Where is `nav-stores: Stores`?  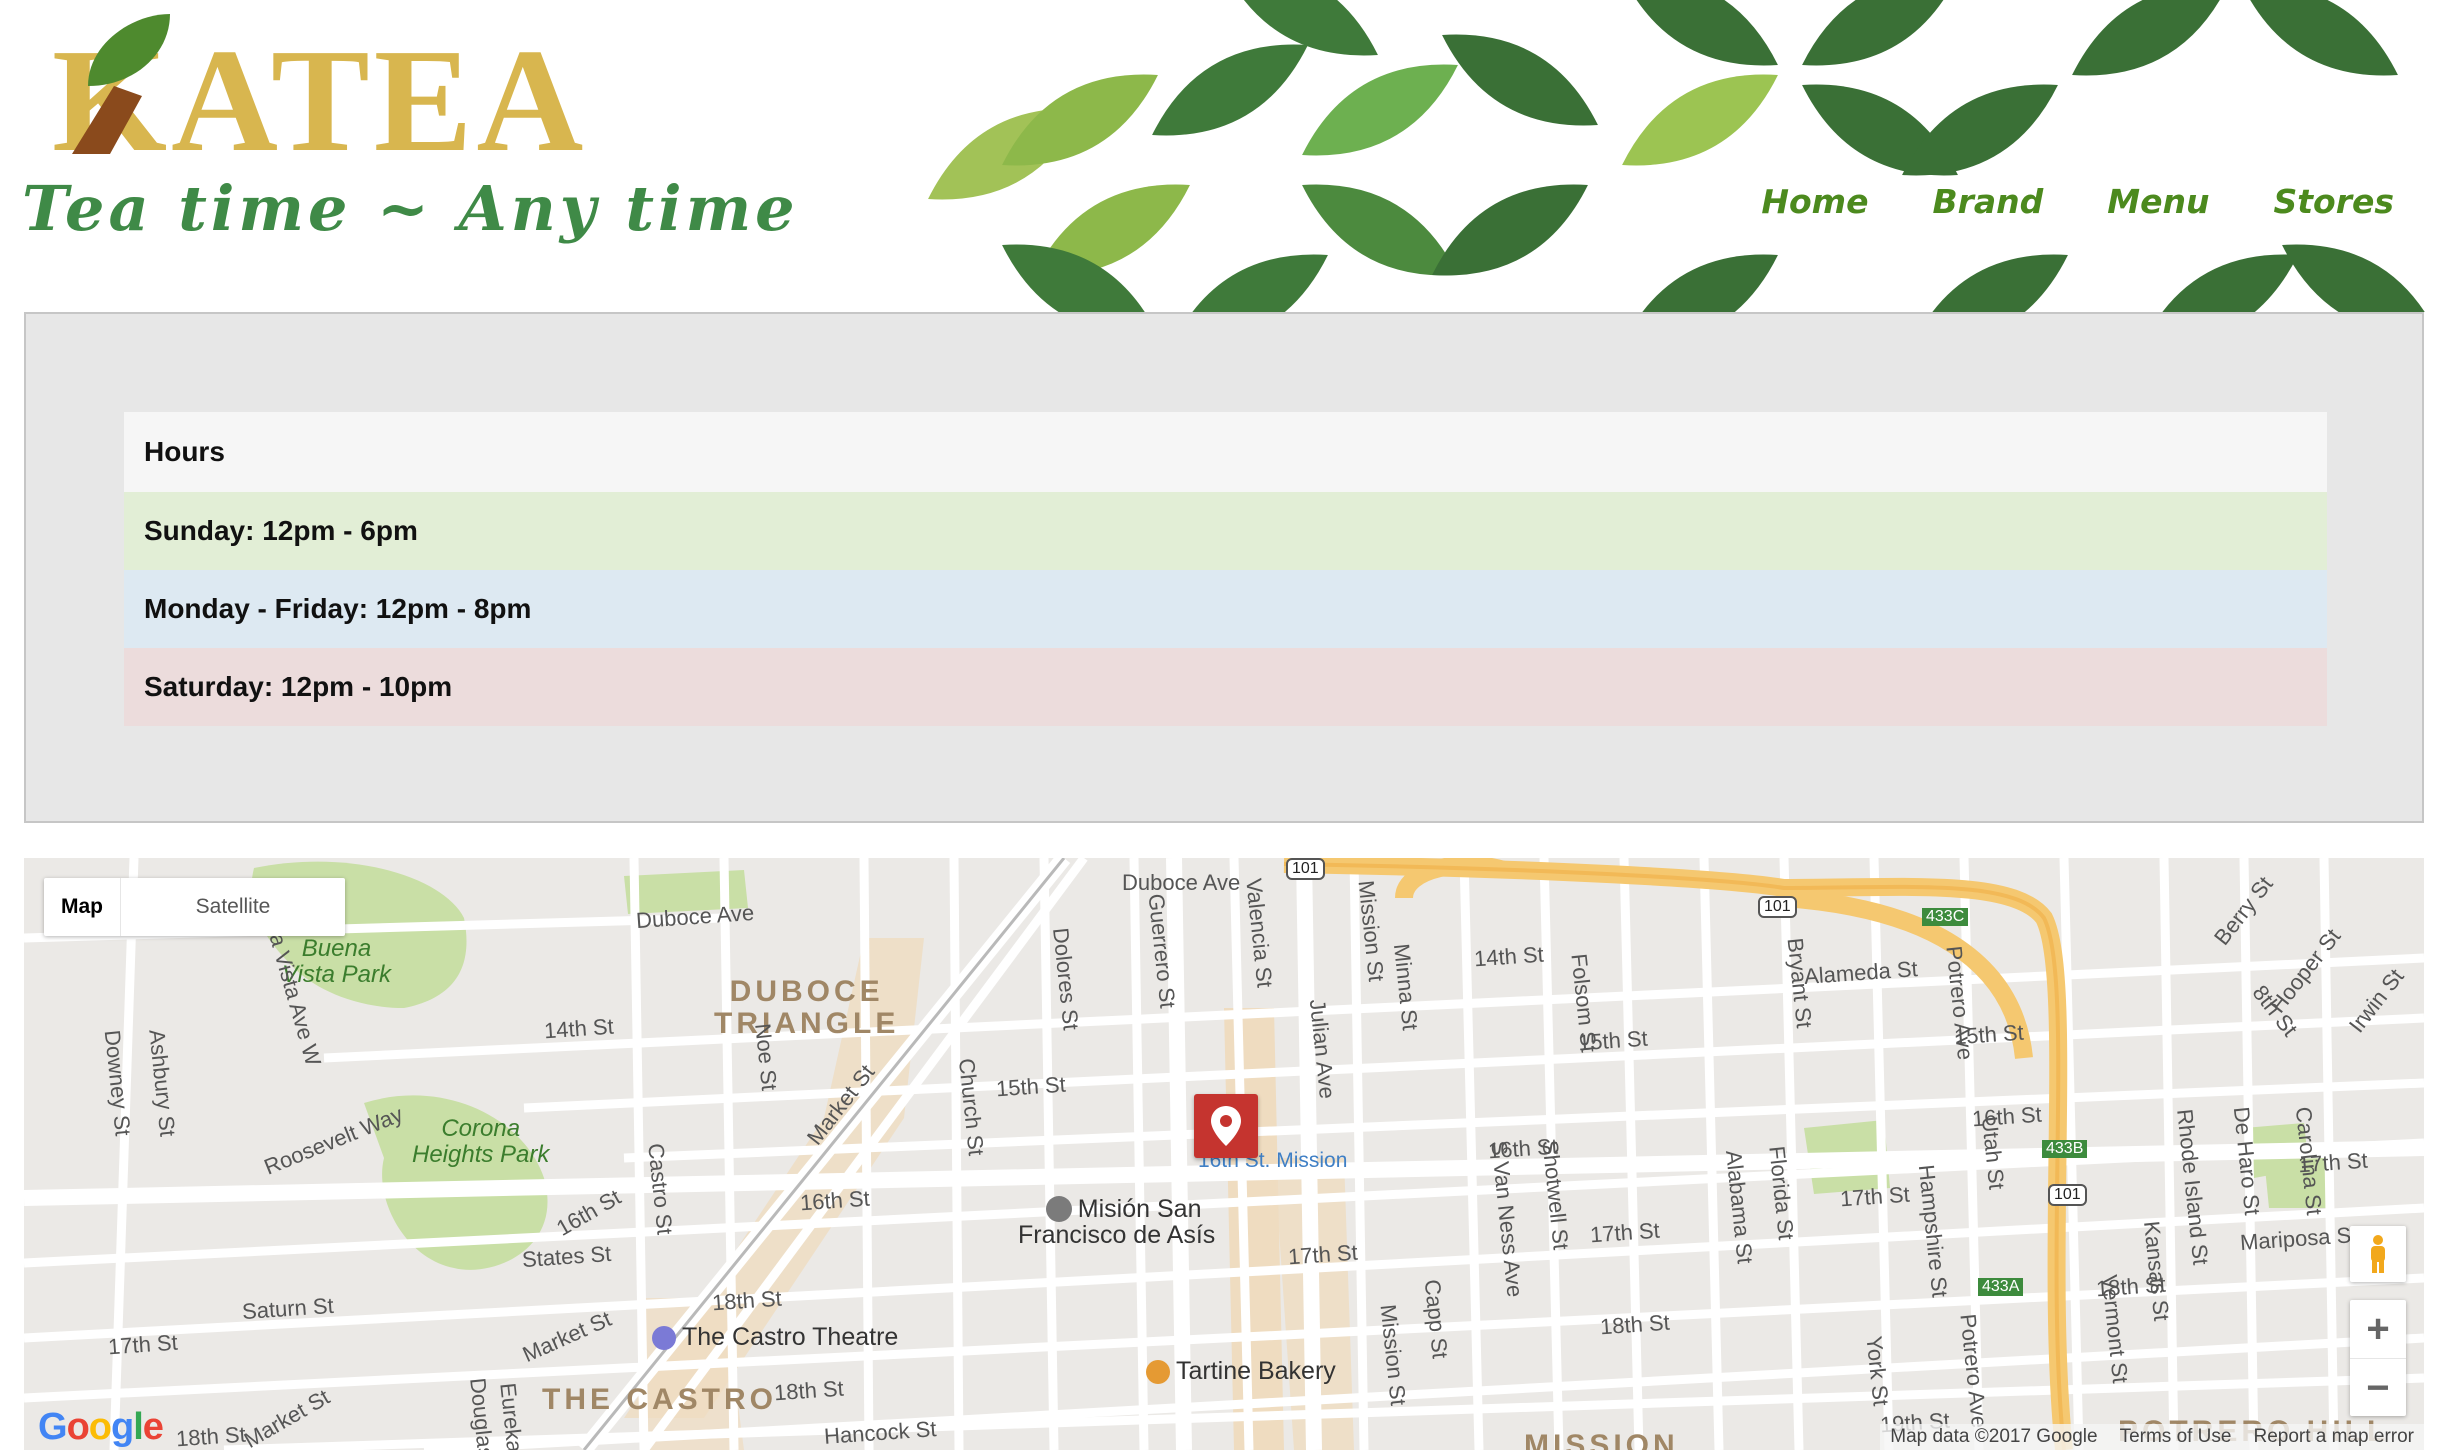
nav-stores: Stores is located at coordinates (2333, 201).